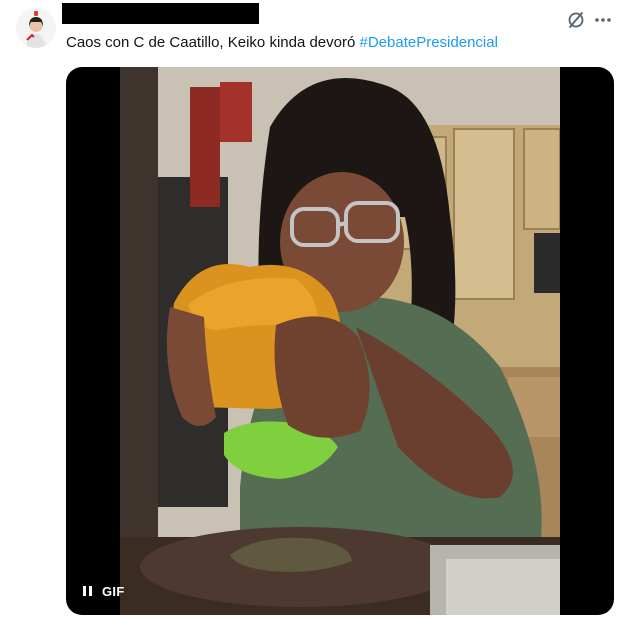 This screenshot has width=640, height=629. I want to click on avatar, so click(36, 28).